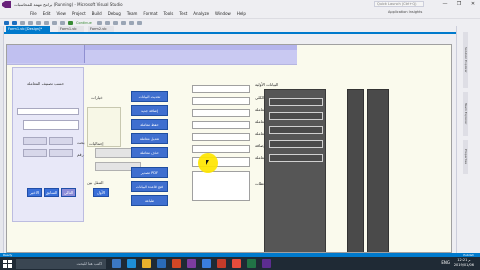  I want to click on system-clock: 12:21 م 2019/01/06, so click(464, 263).